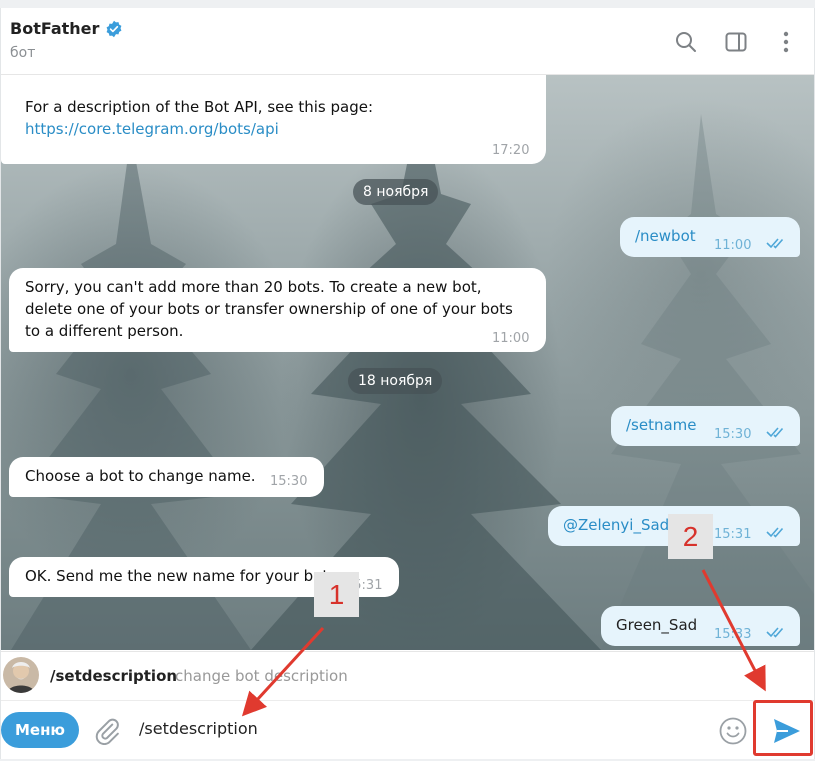 This screenshot has height=761, width=815. I want to click on search-icon, so click(686, 42).